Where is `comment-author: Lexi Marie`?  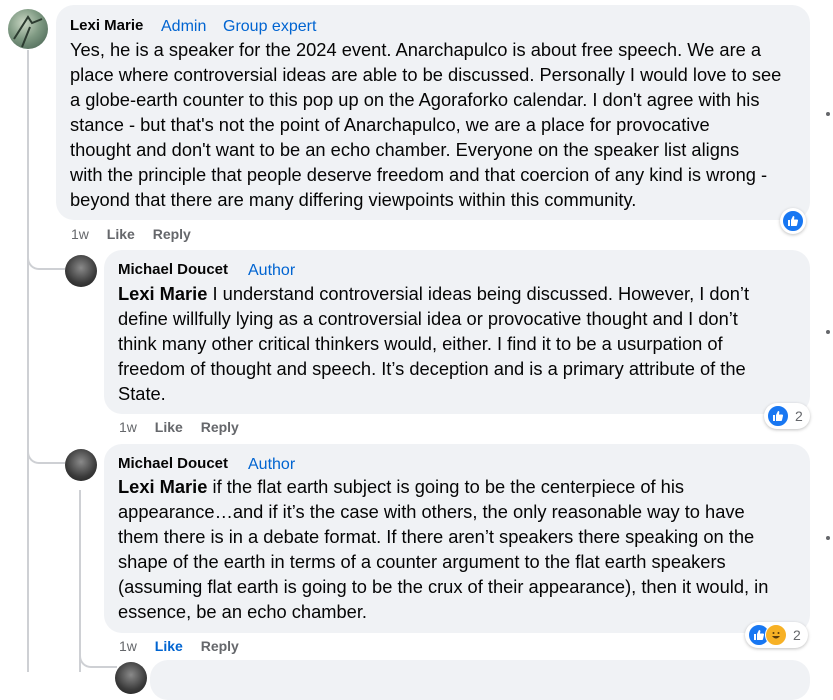
comment-author: Lexi Marie is located at coordinates (106, 25).